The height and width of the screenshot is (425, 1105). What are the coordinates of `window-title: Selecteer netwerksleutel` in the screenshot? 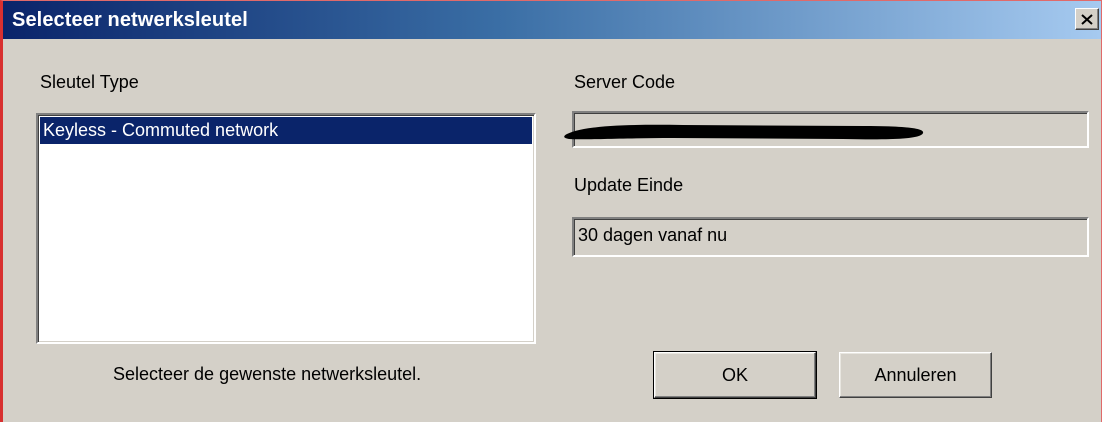 It's located at (130, 20).